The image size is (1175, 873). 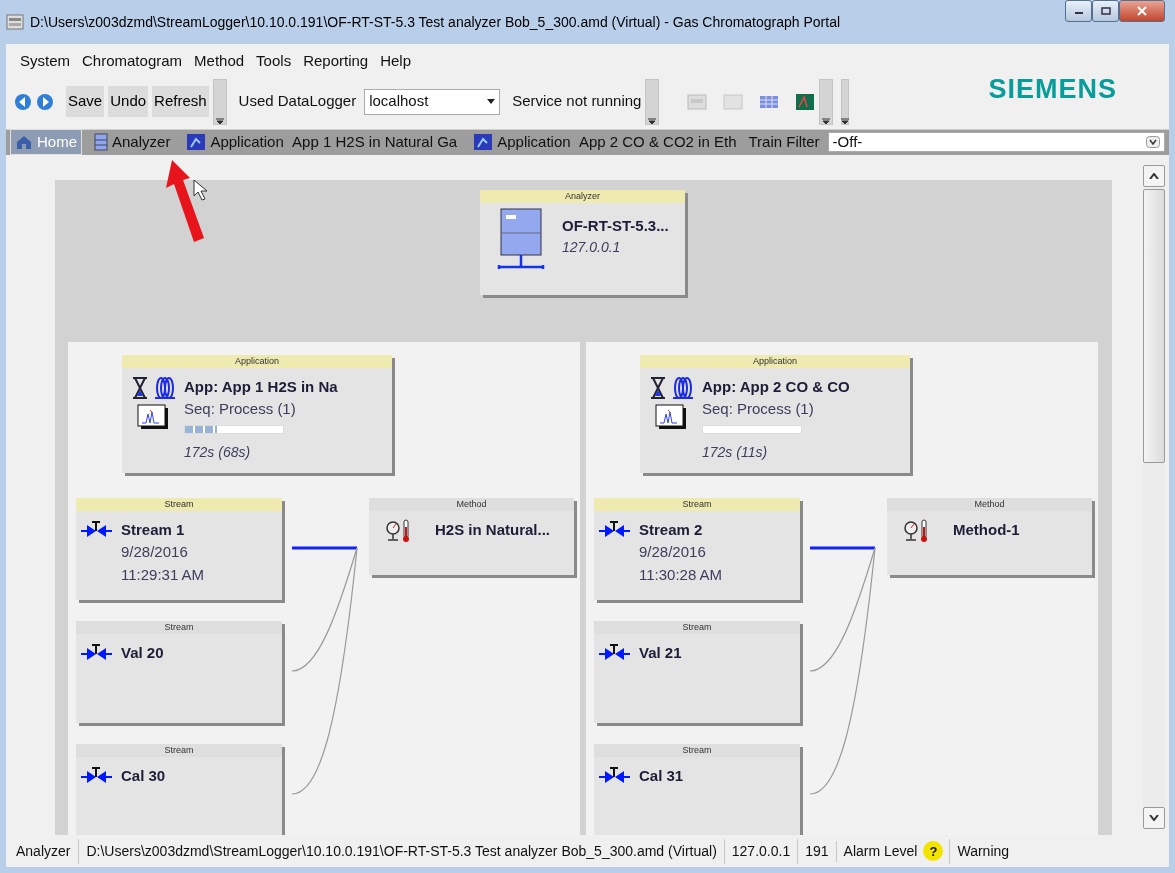 What do you see at coordinates (24, 142) in the screenshot?
I see `home-icon` at bounding box center [24, 142].